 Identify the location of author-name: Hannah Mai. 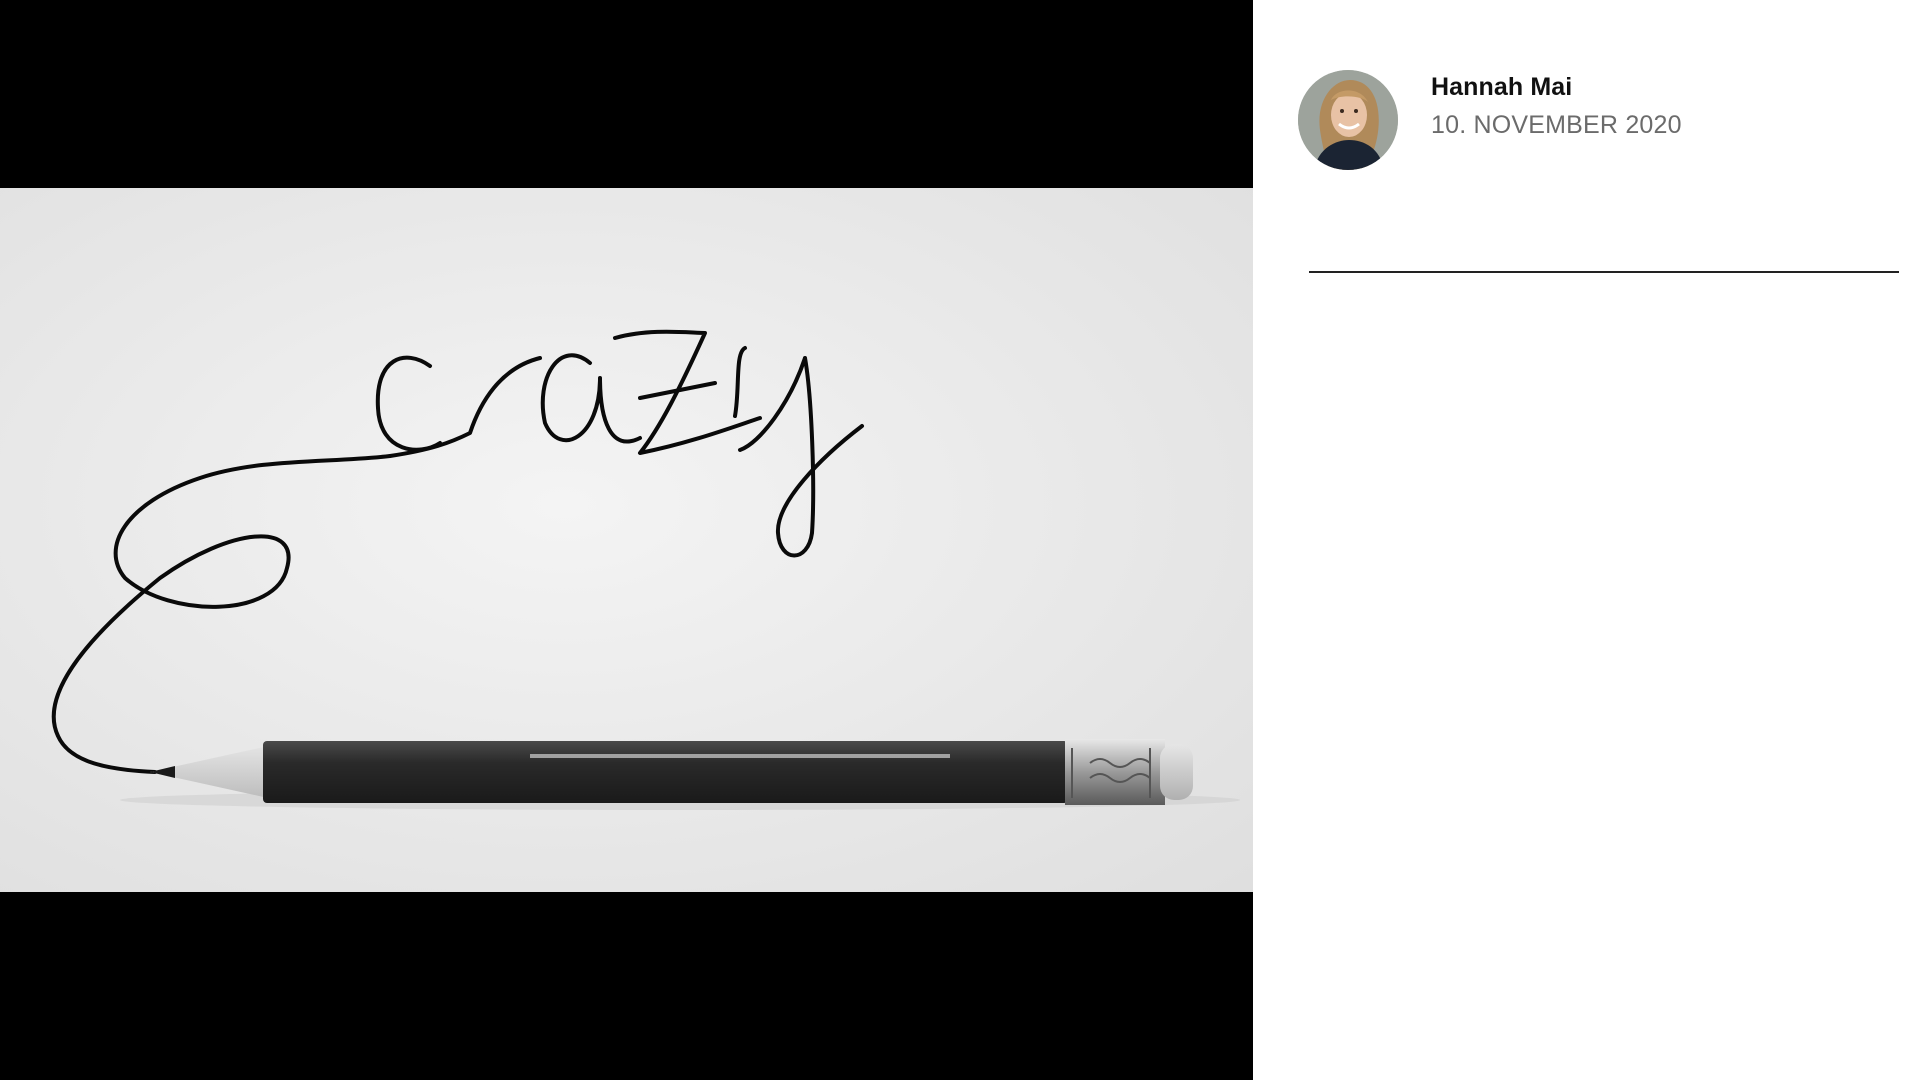
(1556, 87).